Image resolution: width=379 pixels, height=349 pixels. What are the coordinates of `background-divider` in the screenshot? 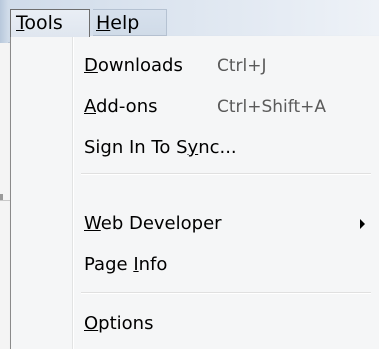 It's located at (5, 200).